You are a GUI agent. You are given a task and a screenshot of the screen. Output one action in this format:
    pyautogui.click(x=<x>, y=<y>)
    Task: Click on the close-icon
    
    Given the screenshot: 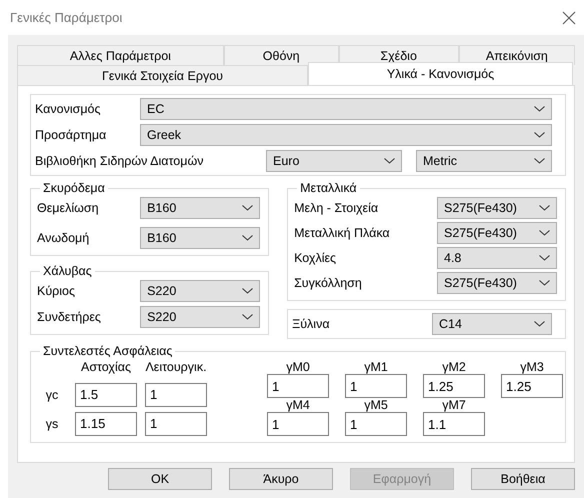 What is the action you would take?
    pyautogui.click(x=569, y=17)
    